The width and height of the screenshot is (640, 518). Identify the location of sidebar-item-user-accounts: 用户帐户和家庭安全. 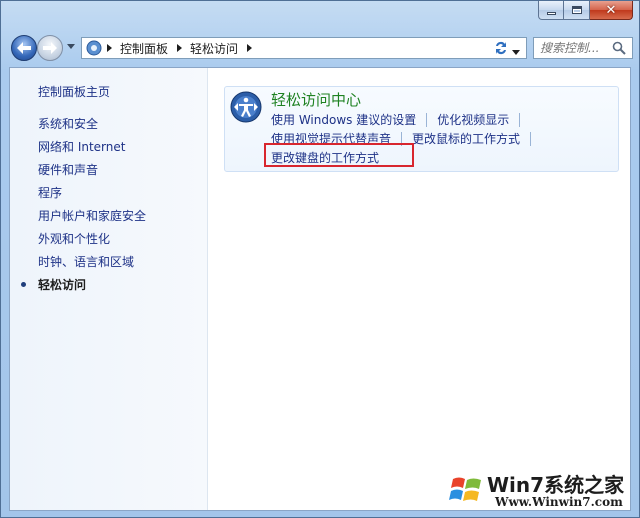
(92, 219).